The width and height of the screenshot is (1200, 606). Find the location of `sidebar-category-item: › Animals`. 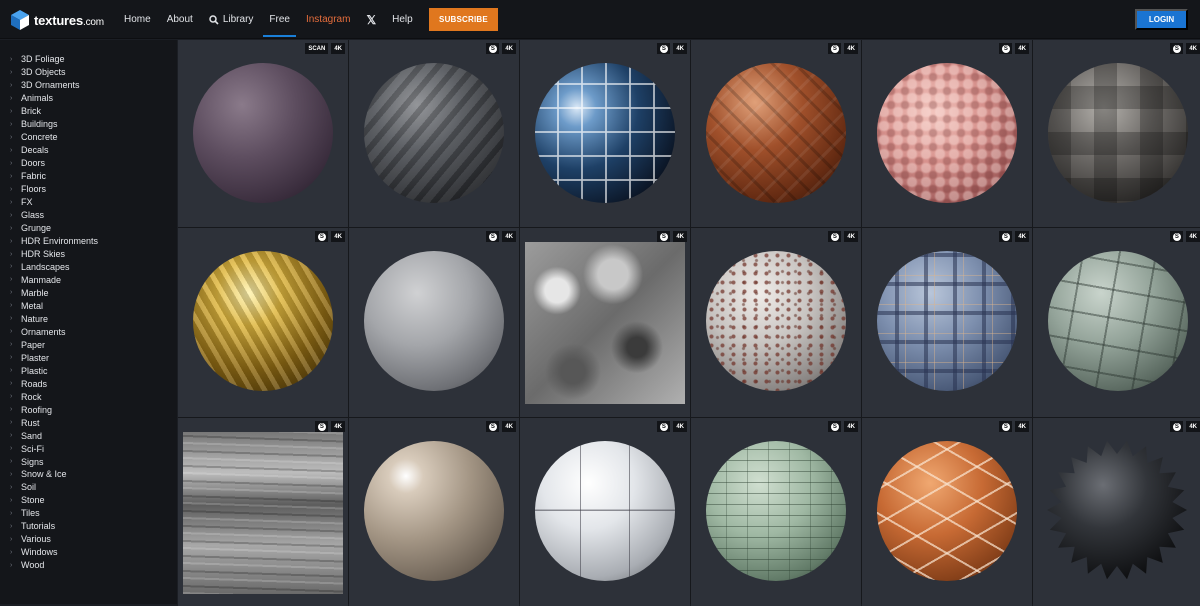

sidebar-category-item: › Animals is located at coordinates (88, 98).